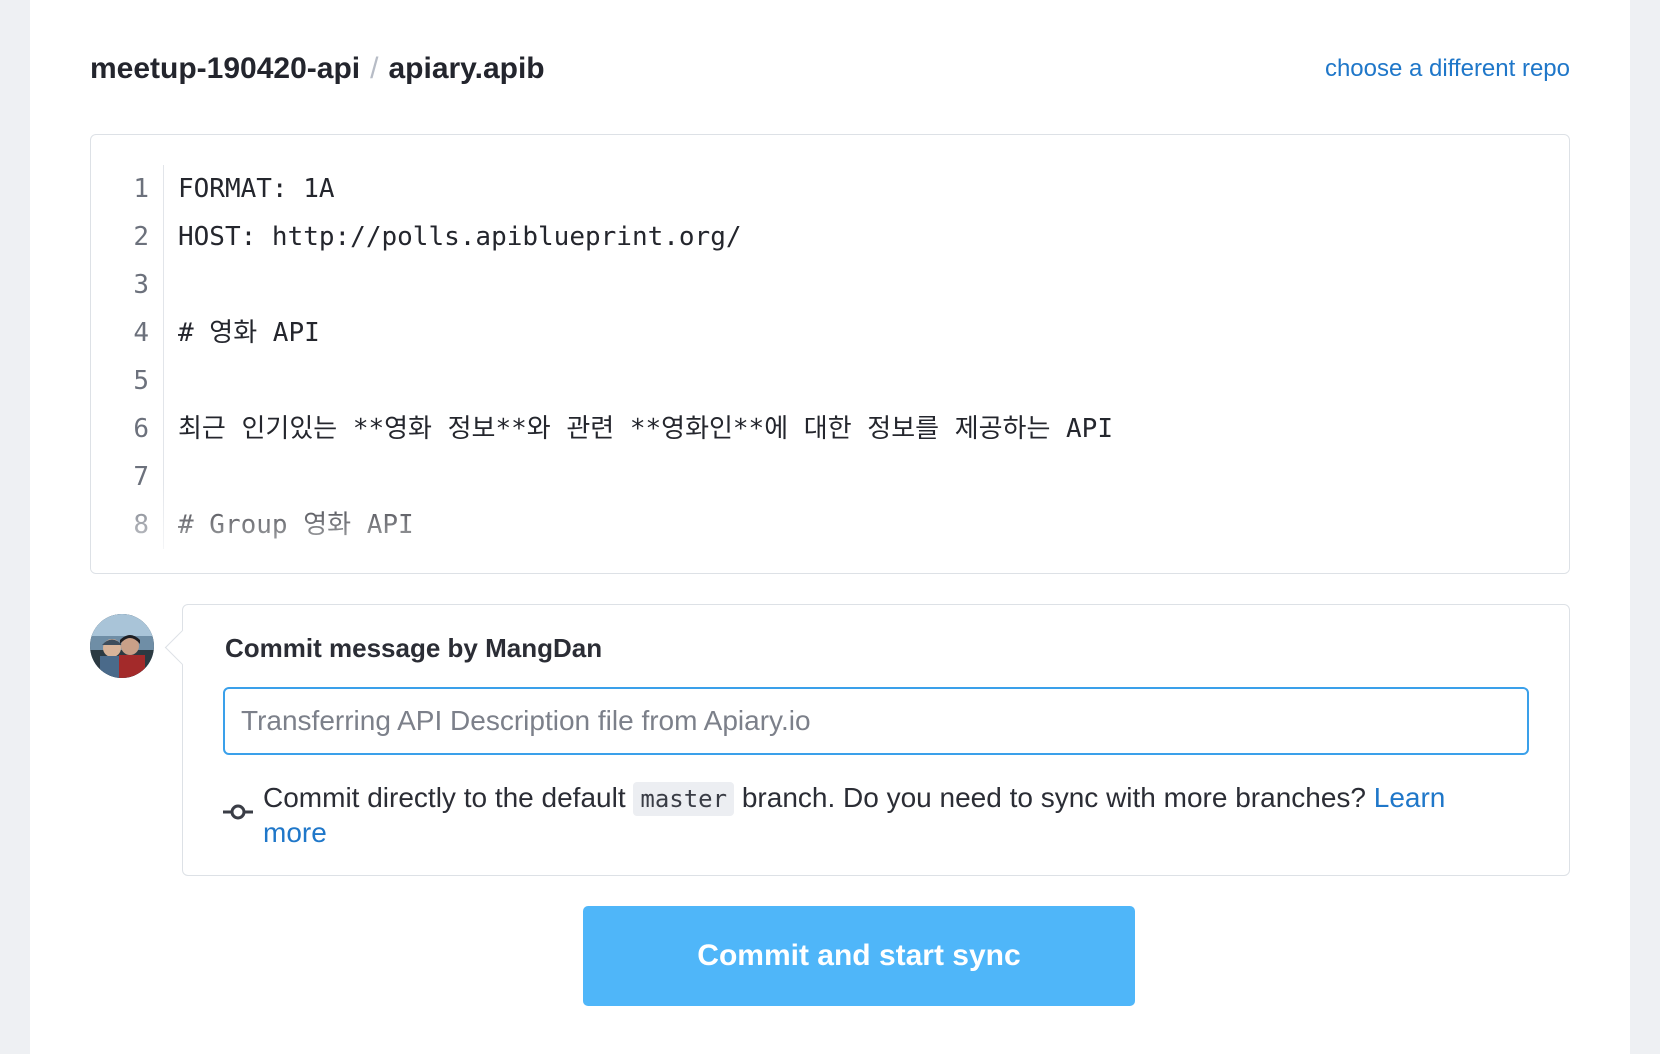 This screenshot has height=1054, width=1660. What do you see at coordinates (830, 285) in the screenshot?
I see `code-line: 3` at bounding box center [830, 285].